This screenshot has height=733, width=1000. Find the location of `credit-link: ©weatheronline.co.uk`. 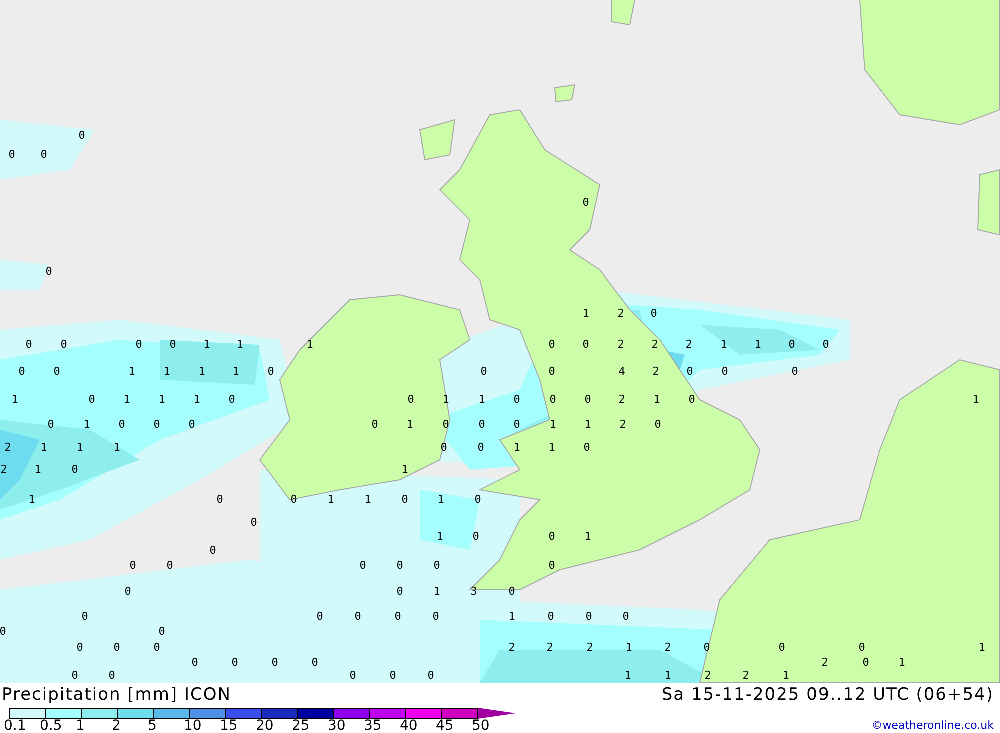

credit-link: ©weatheronline.co.uk is located at coordinates (933, 726).